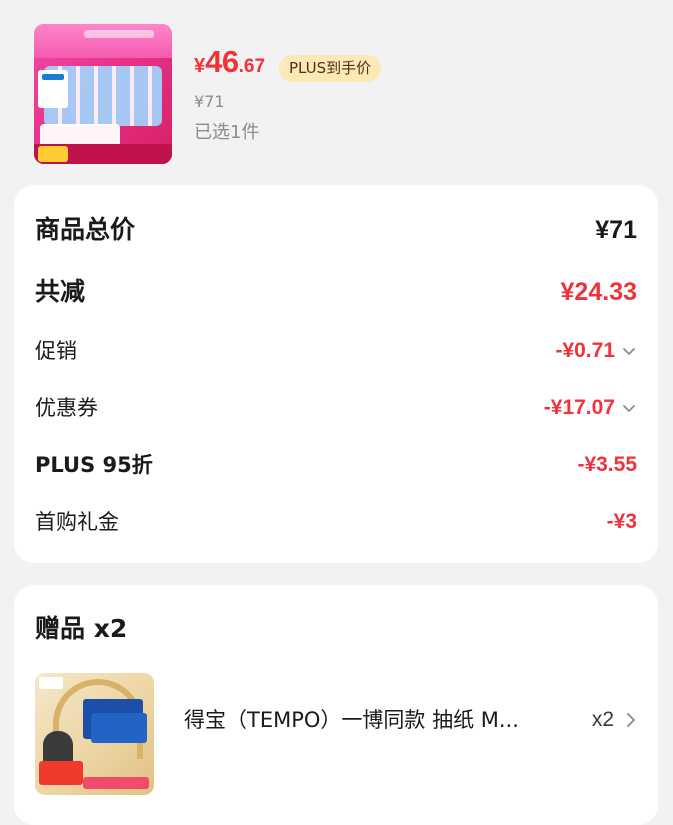 The height and width of the screenshot is (825, 673). I want to click on total-reduction-label: 共减, so click(60, 291).